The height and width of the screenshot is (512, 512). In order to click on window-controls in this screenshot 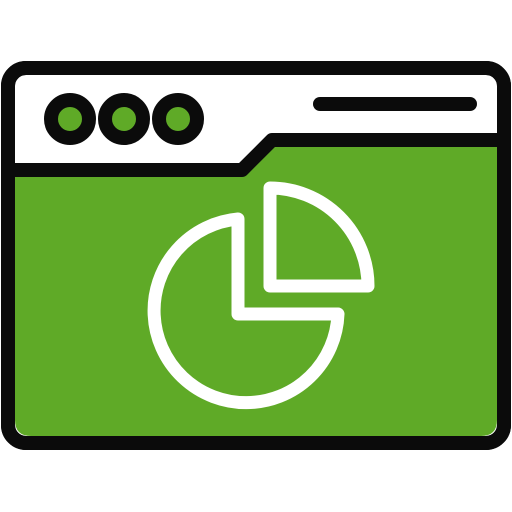, I will do `click(124, 119)`.